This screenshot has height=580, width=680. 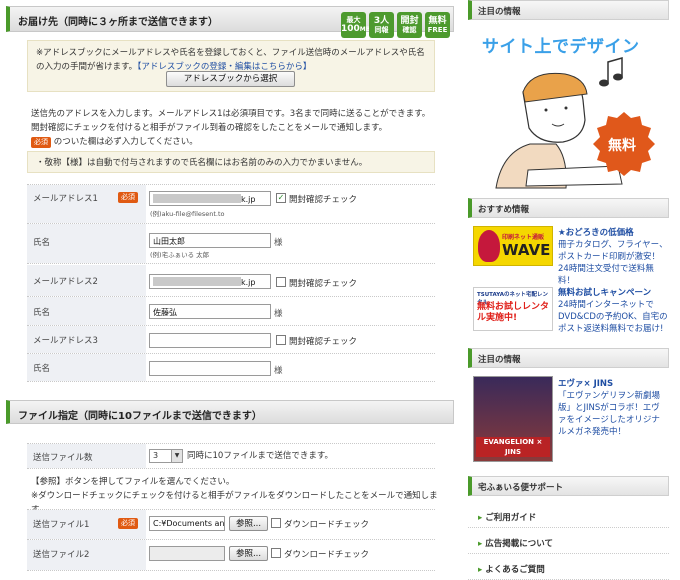 What do you see at coordinates (86, 204) in the screenshot?
I see `email1-label: メールアドレス1` at bounding box center [86, 204].